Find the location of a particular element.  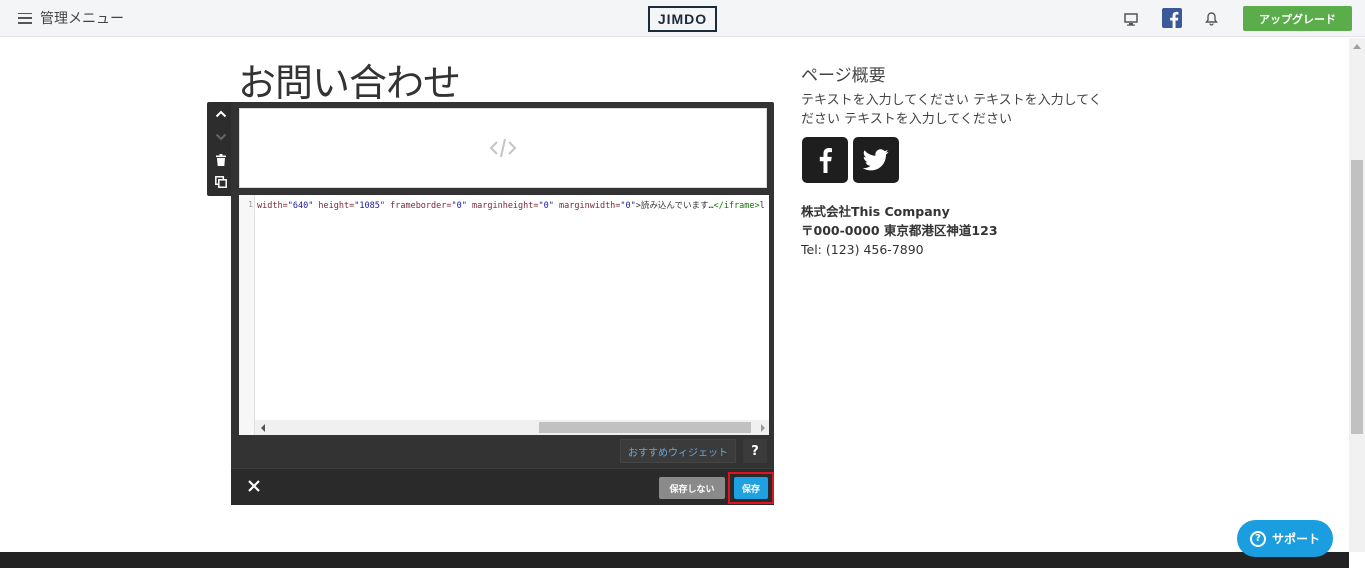

support-button: ? サポート is located at coordinates (1285, 538).